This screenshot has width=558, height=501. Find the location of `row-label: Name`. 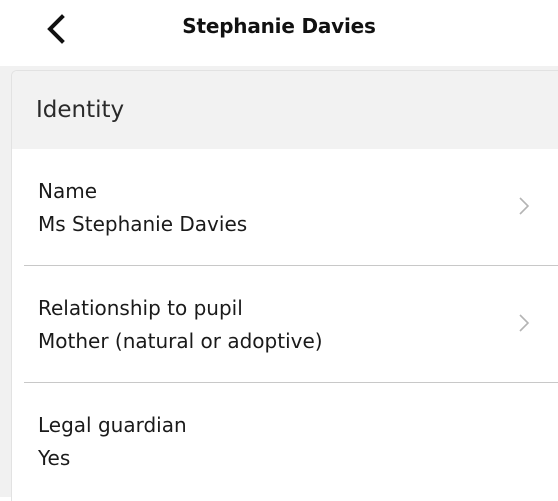

row-label: Name is located at coordinates (68, 191).